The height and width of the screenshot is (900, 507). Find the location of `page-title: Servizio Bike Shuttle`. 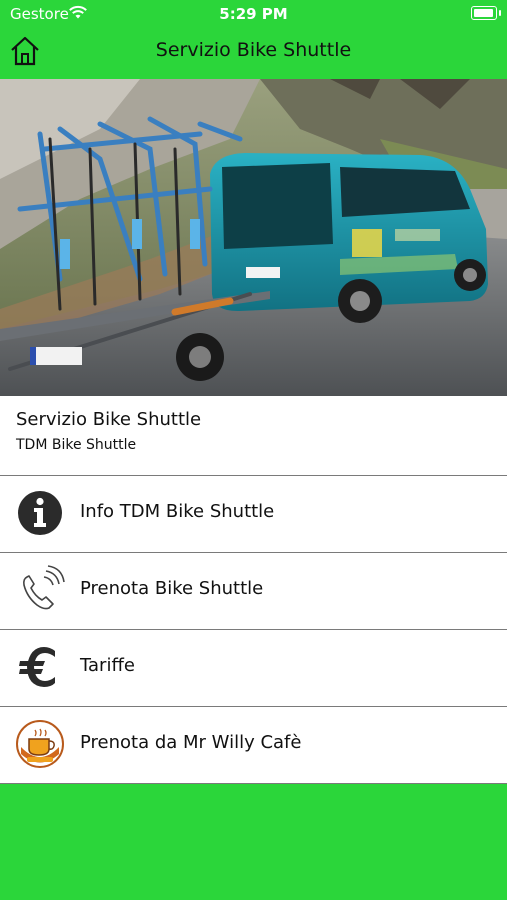

page-title: Servizio Bike Shuttle is located at coordinates (253, 50).